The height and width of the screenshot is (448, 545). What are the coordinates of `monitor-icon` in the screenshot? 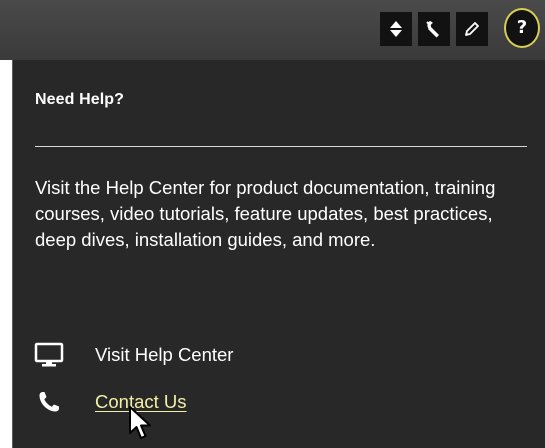 It's located at (49, 355).